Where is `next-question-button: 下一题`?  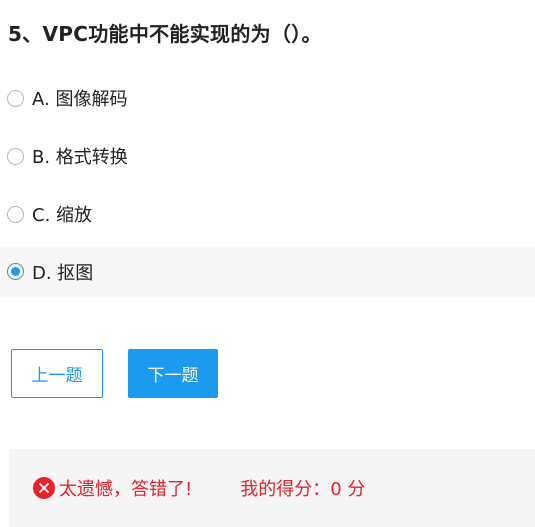 next-question-button: 下一题 is located at coordinates (173, 373).